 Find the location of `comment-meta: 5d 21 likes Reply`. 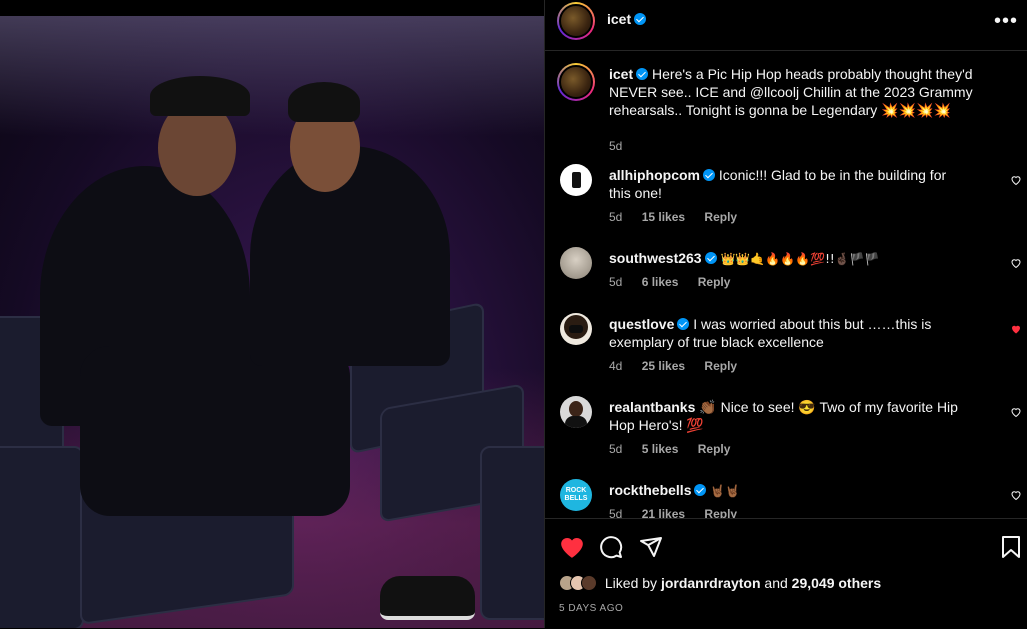

comment-meta: 5d 21 likes Reply is located at coordinates (673, 512).